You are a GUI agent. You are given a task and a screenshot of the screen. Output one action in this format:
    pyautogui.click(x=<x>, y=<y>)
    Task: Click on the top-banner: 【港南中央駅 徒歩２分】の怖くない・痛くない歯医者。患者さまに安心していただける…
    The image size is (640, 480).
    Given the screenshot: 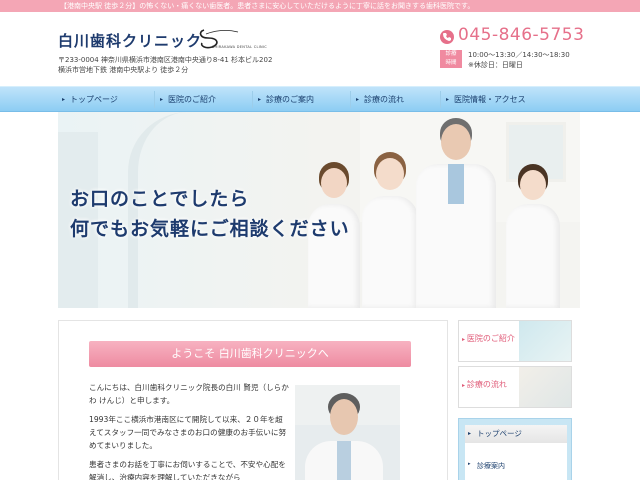 What is the action you would take?
    pyautogui.click(x=320, y=6)
    